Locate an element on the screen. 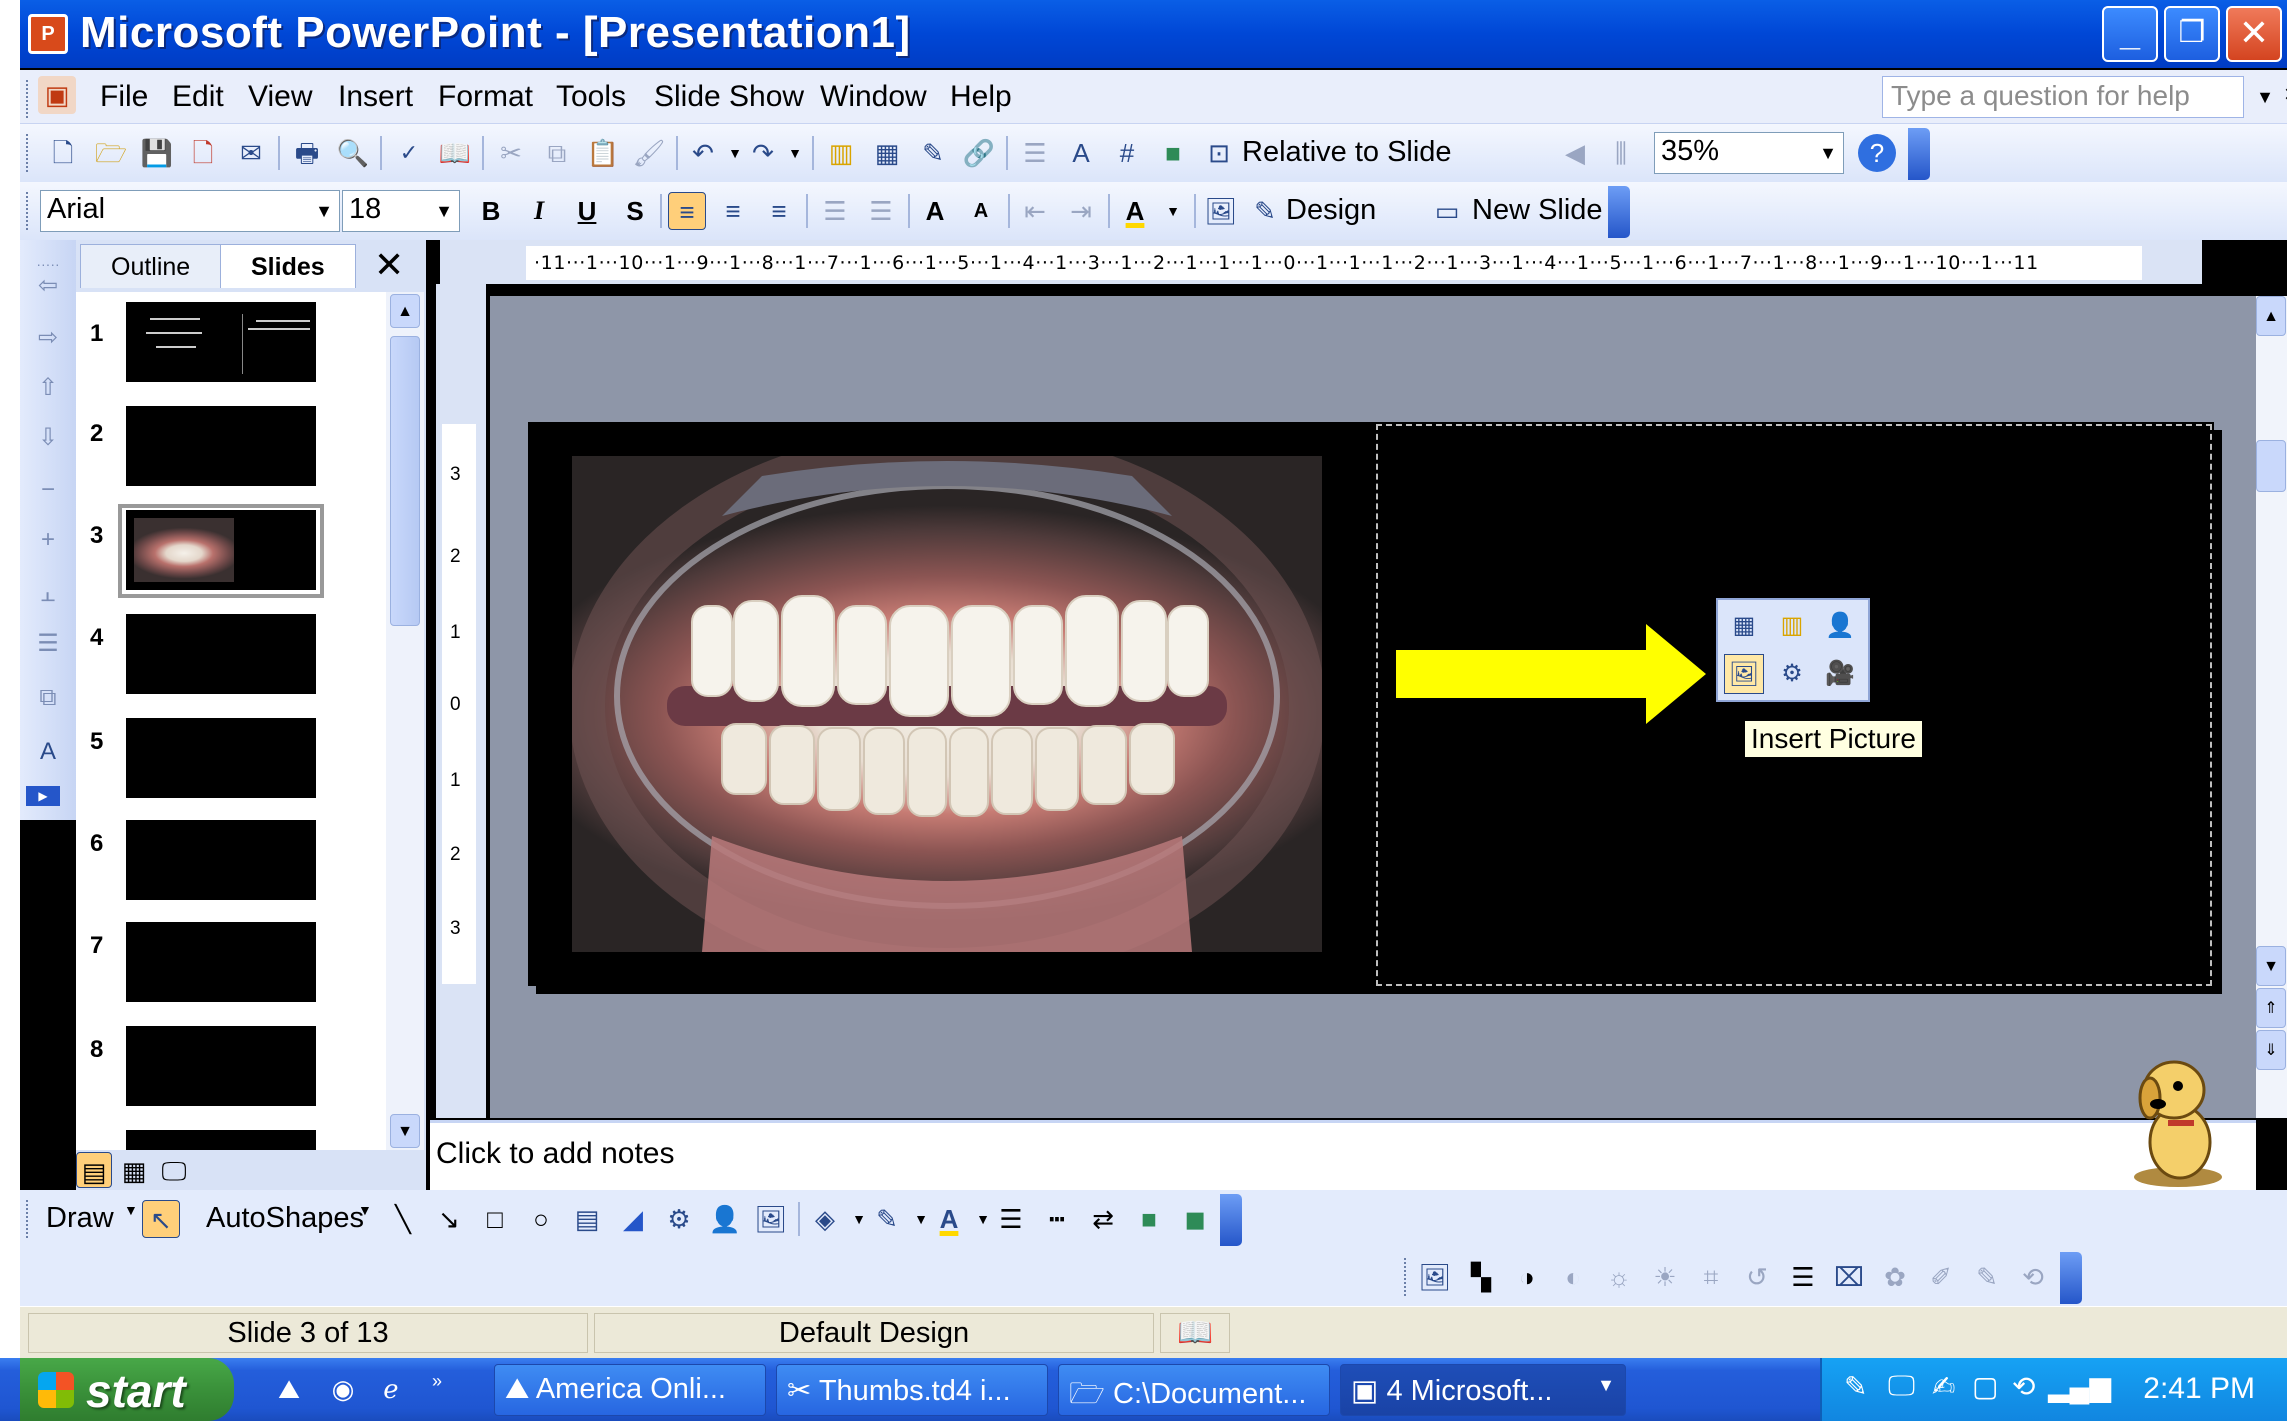 Image resolution: width=2287 pixels, height=1421 pixels. save-icon: 💾 is located at coordinates (157, 153).